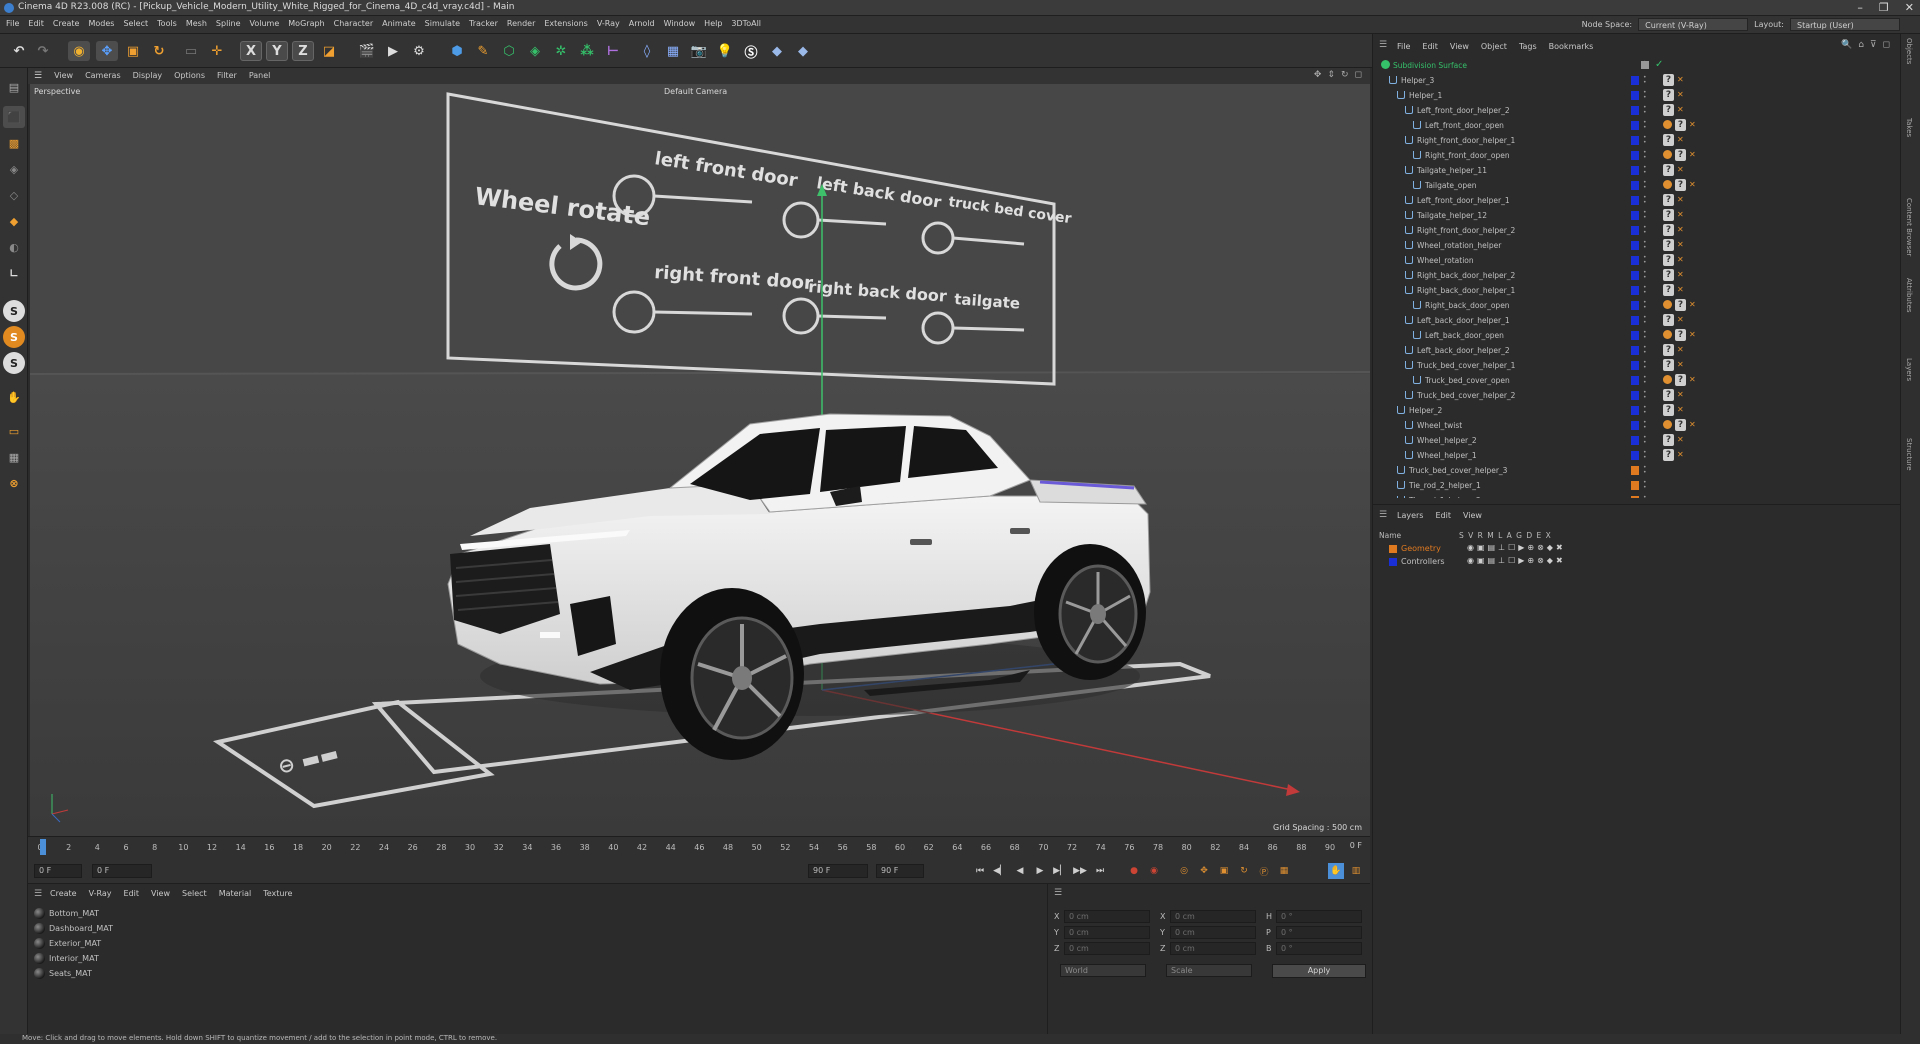 The image size is (1920, 1044). Describe the element at coordinates (1633, 290) in the screenshot. I see `object-row: Right_back_door_helper_1 • •? ✕` at that location.